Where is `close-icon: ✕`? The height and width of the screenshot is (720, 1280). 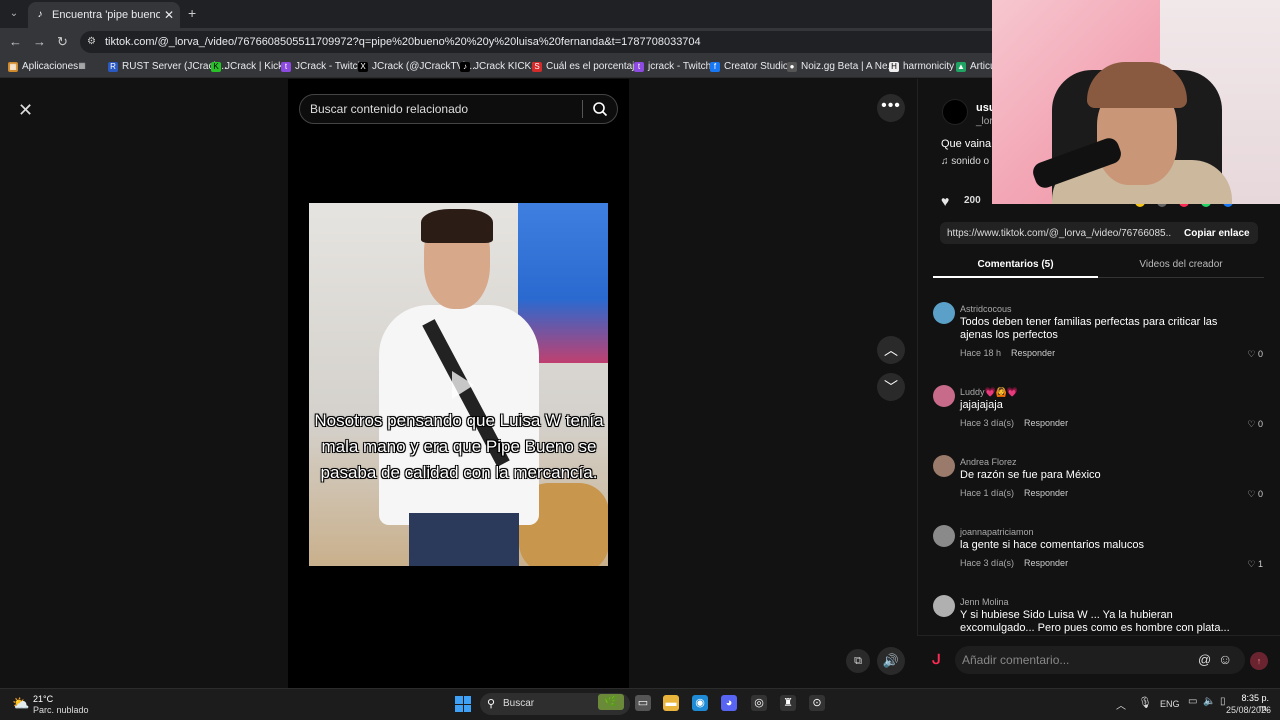
close-icon: ✕ is located at coordinates (25, 110).